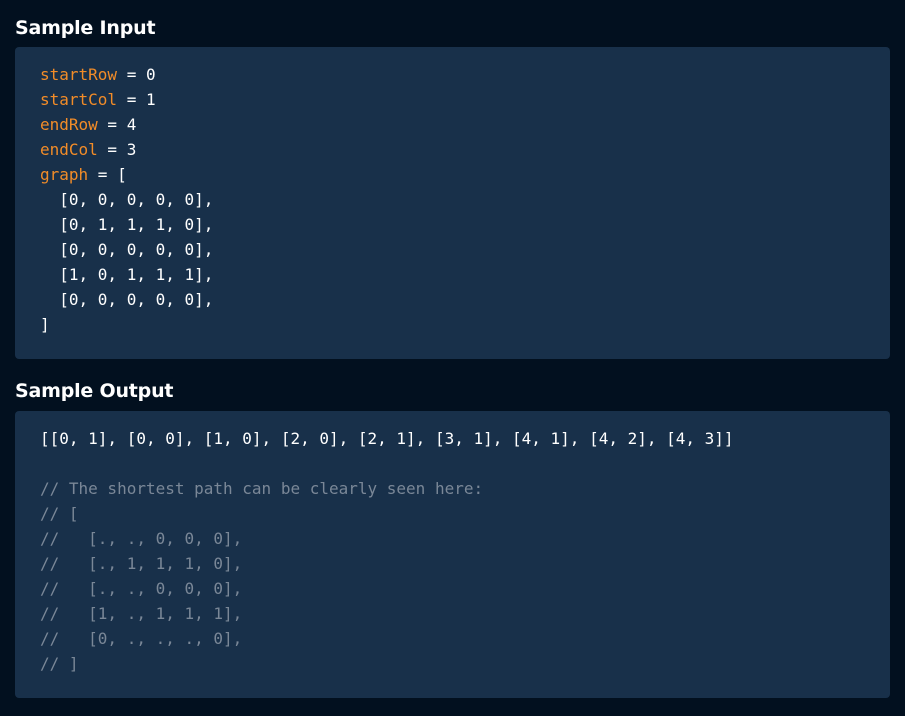 The width and height of the screenshot is (905, 716). Describe the element at coordinates (69, 149) in the screenshot. I see `variable-name: endCol` at that location.